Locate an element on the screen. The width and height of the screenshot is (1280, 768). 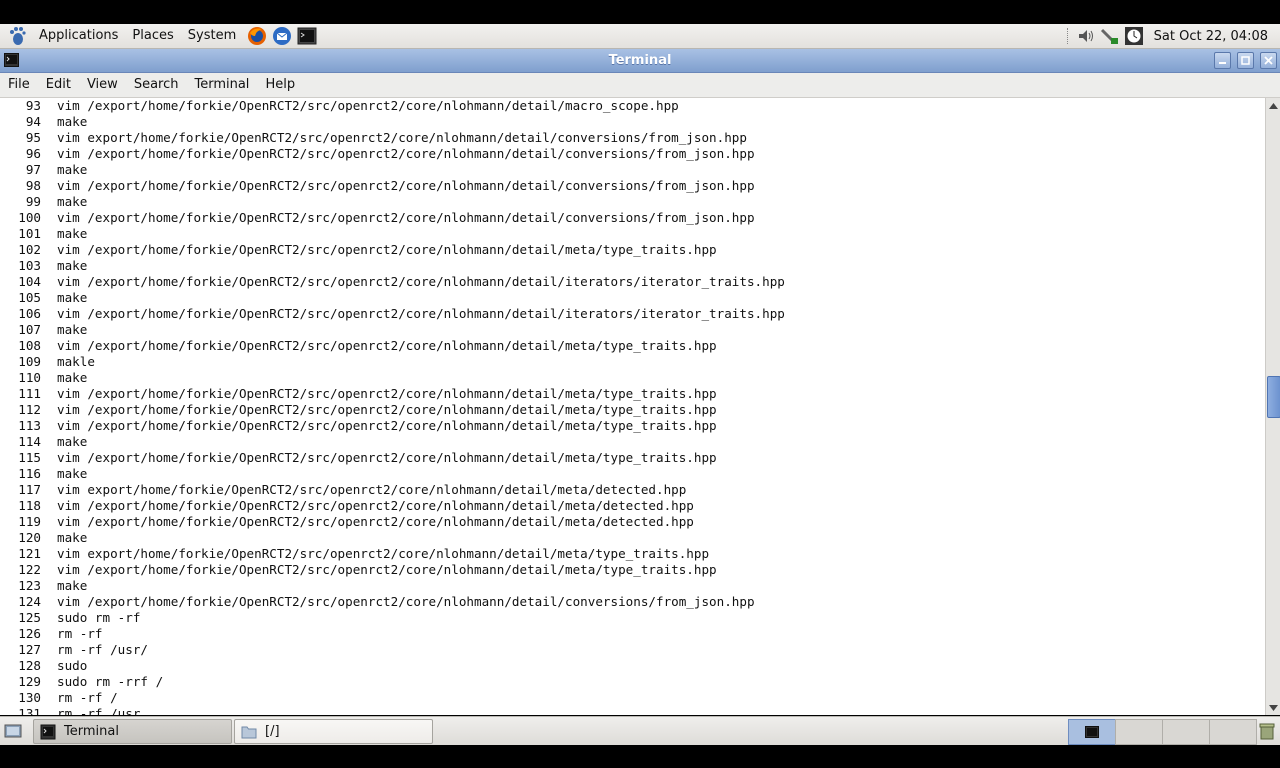
history-line: 101 make is located at coordinates (632, 234).